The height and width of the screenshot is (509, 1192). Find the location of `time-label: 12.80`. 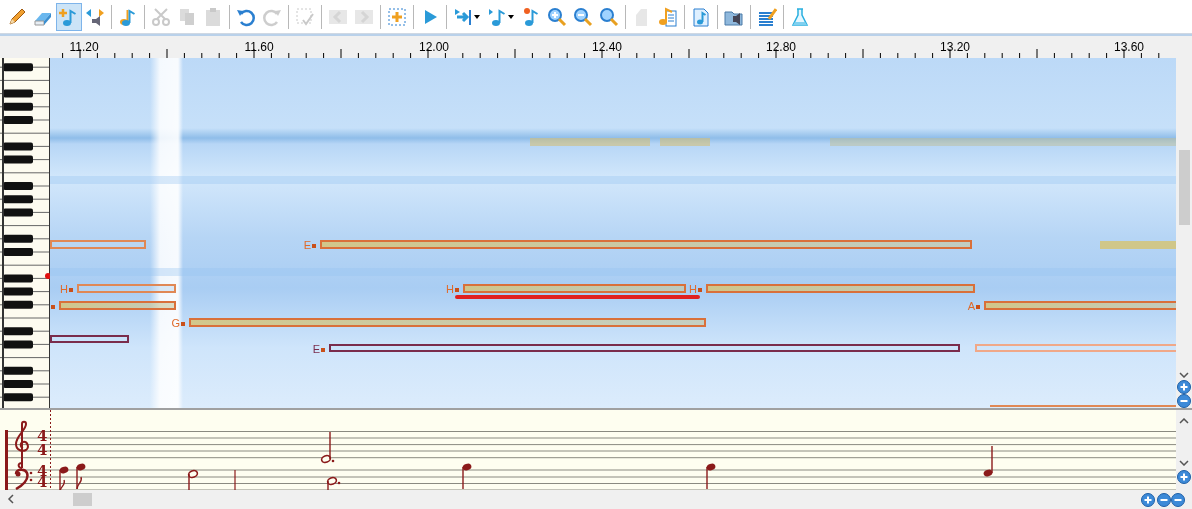

time-label: 12.80 is located at coordinates (781, 47).